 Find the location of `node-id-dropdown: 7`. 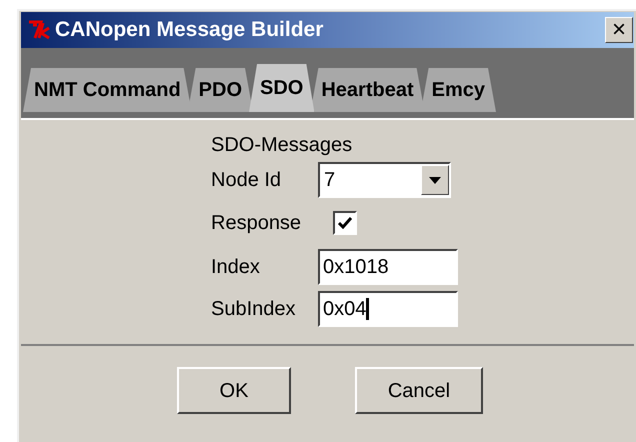

node-id-dropdown: 7 is located at coordinates (384, 180).